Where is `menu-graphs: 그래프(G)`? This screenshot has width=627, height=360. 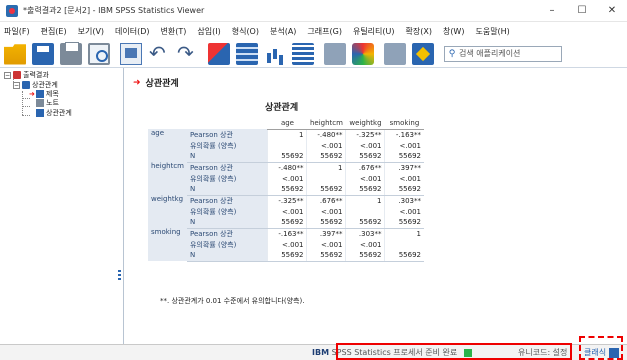
menu-graphs: 그래프(G) is located at coordinates (324, 31).